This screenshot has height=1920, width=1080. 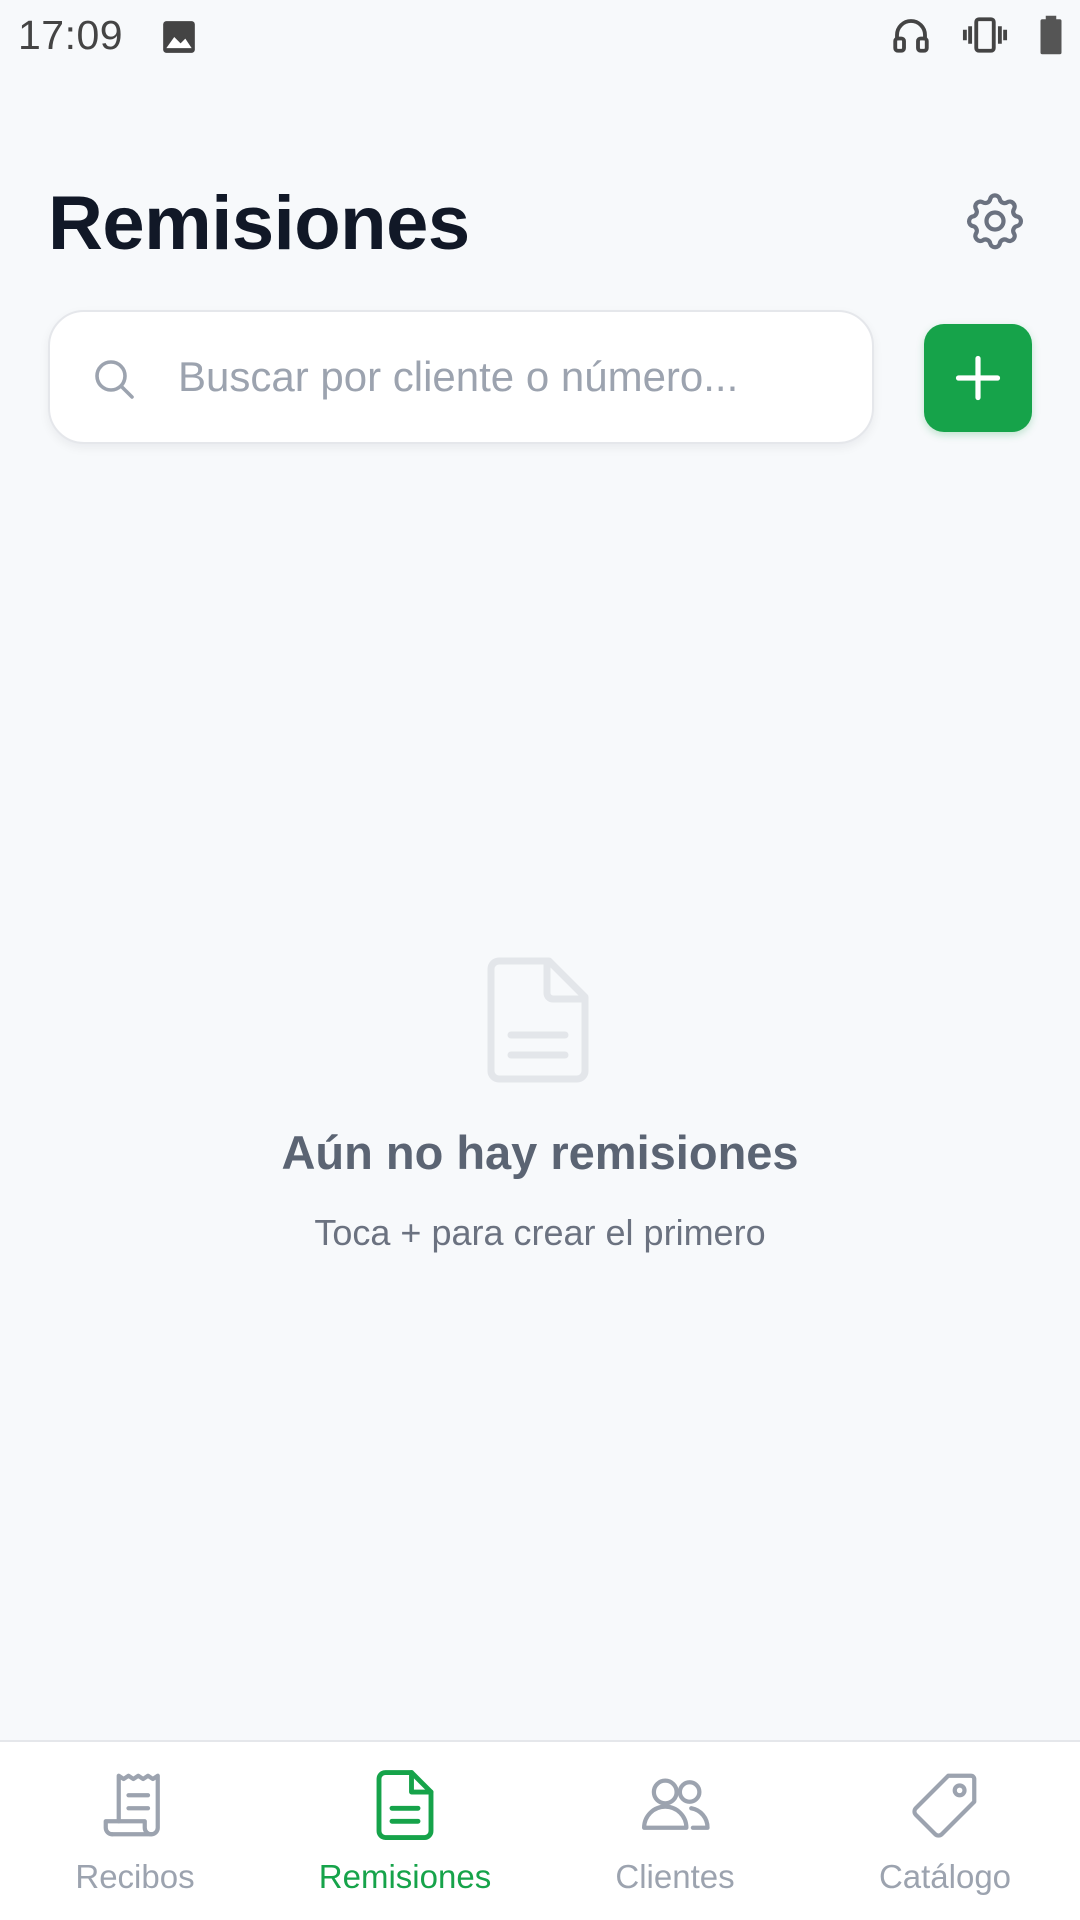 I want to click on page-title: Remisiones, so click(x=259, y=223).